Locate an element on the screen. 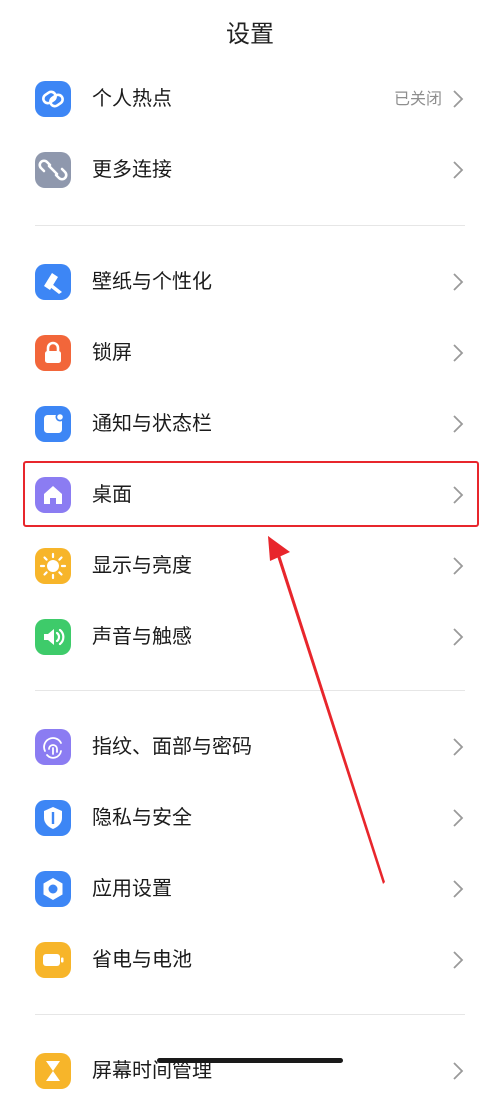  settings-item-label: 更多连接 is located at coordinates (132, 169).